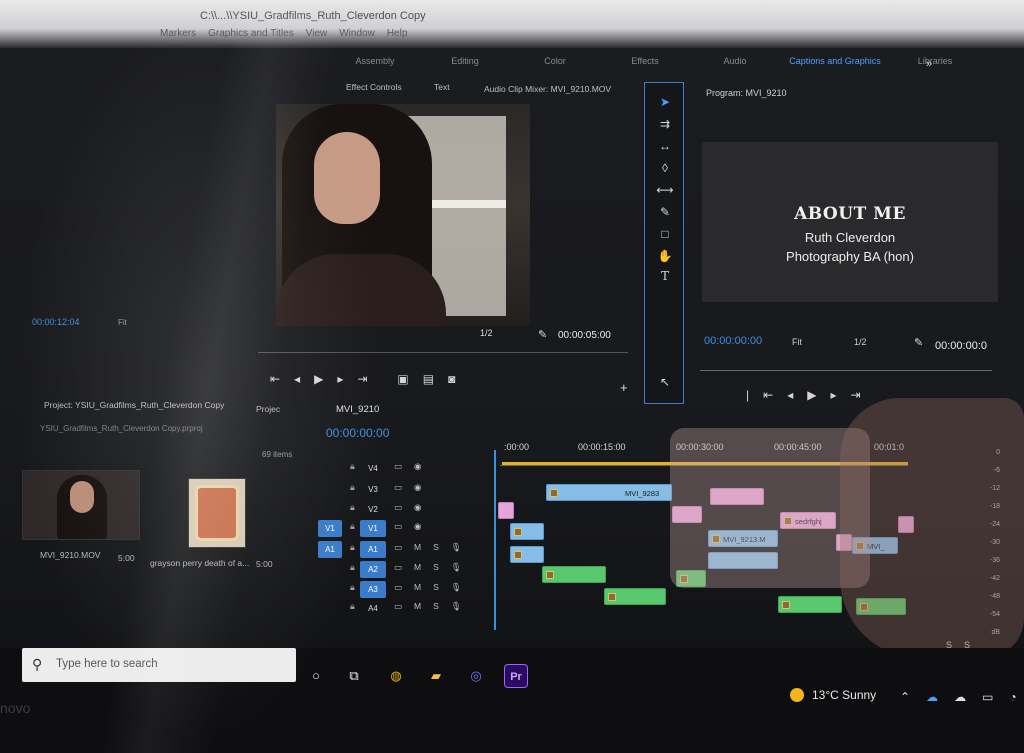 This screenshot has height=753, width=1024. What do you see at coordinates (373, 468) in the screenshot?
I see `track-name-v4: V4` at bounding box center [373, 468].